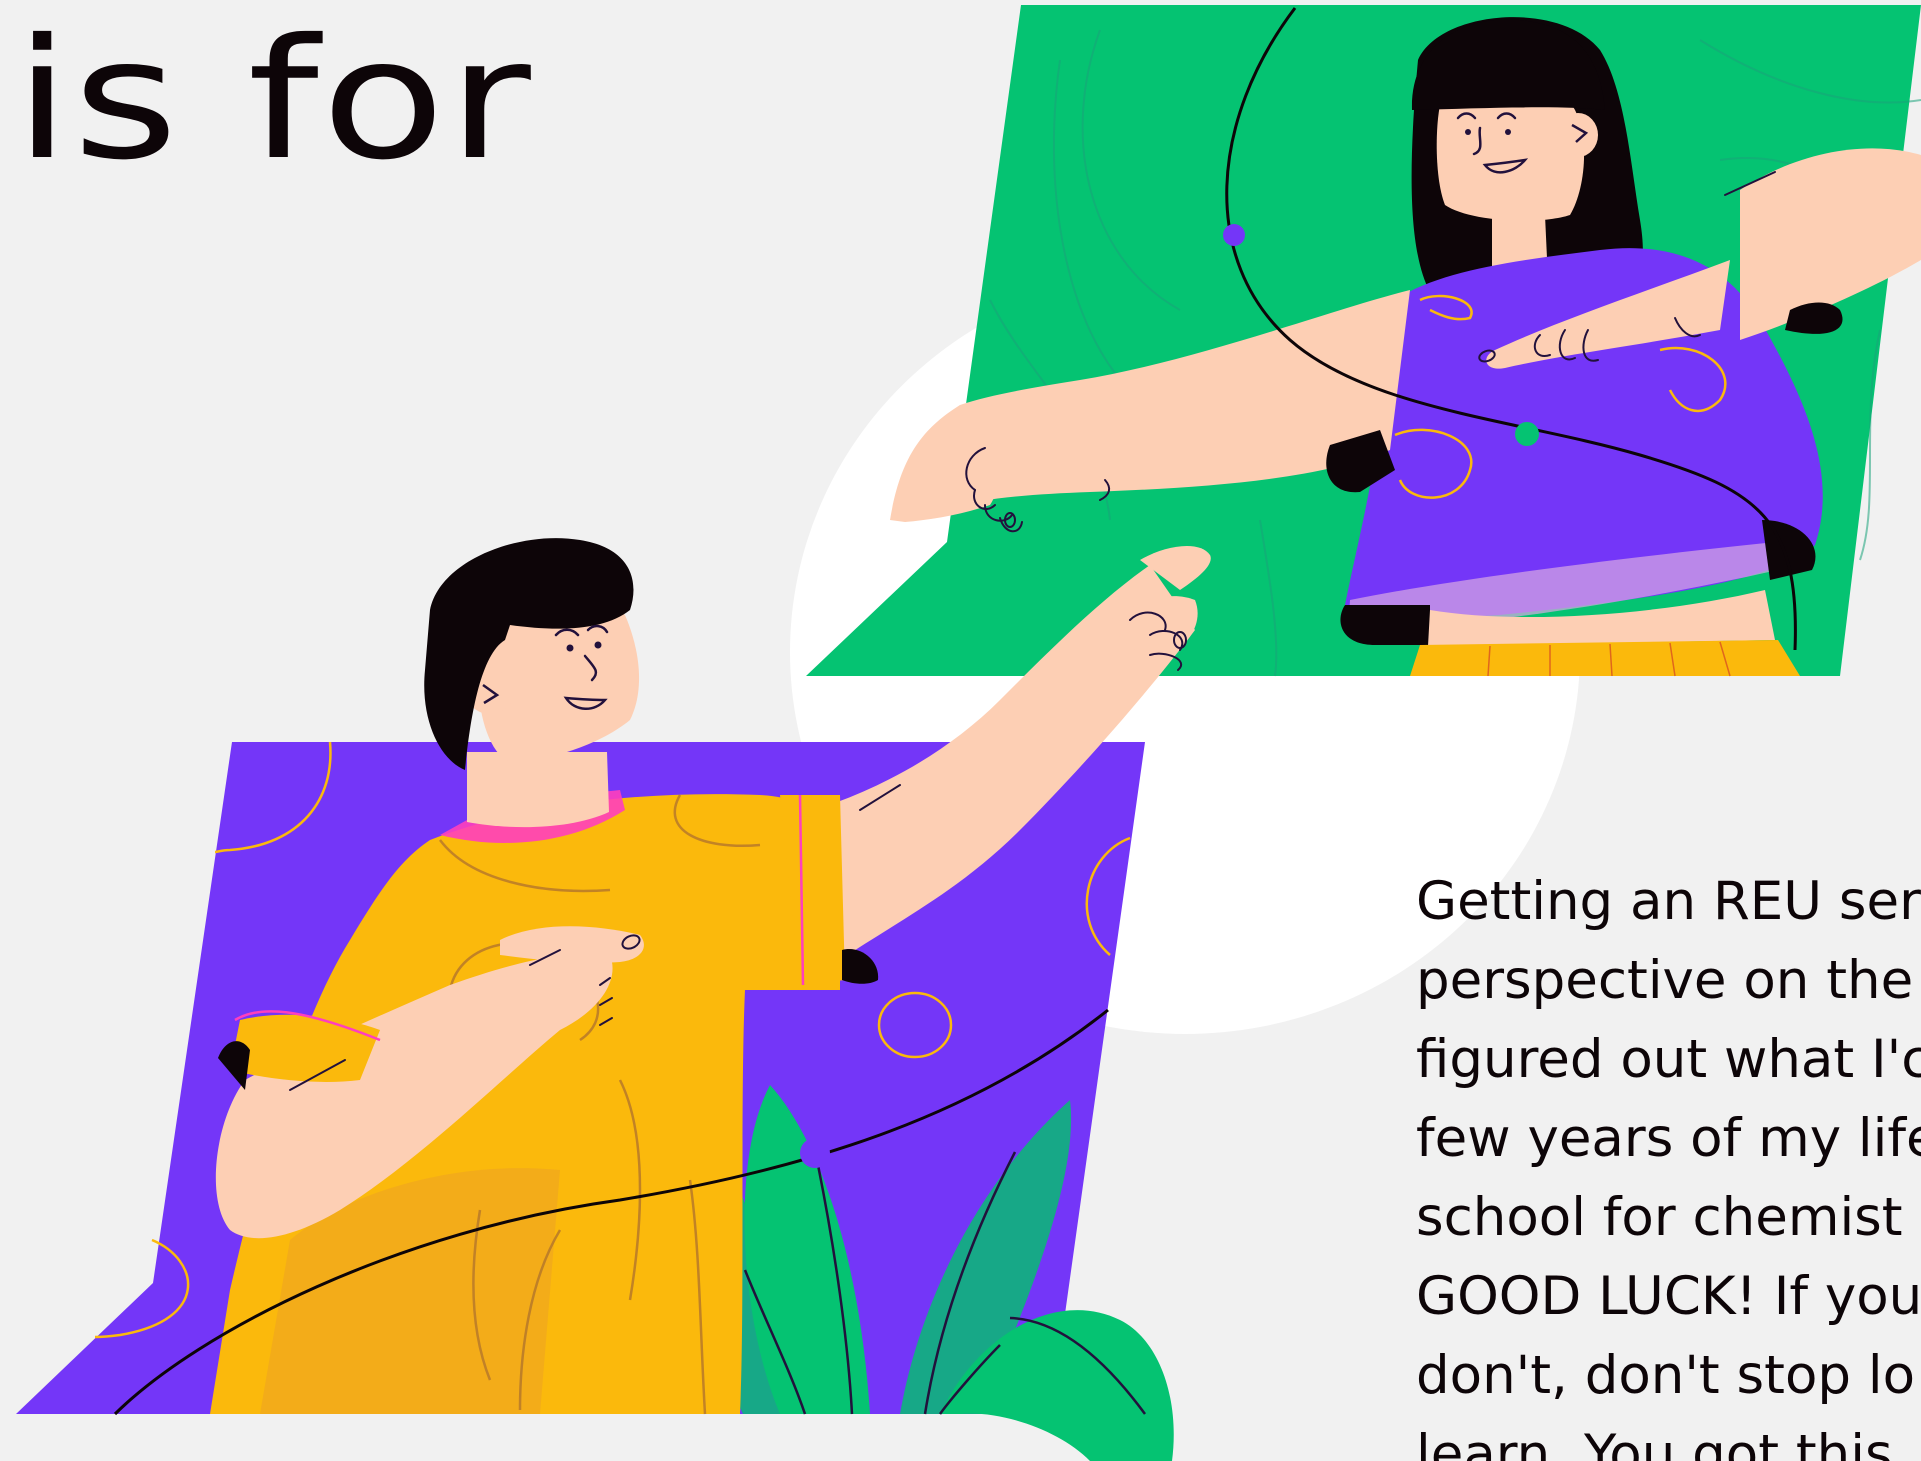  What do you see at coordinates (1527, 434) in the screenshot?
I see `curve-node-green` at bounding box center [1527, 434].